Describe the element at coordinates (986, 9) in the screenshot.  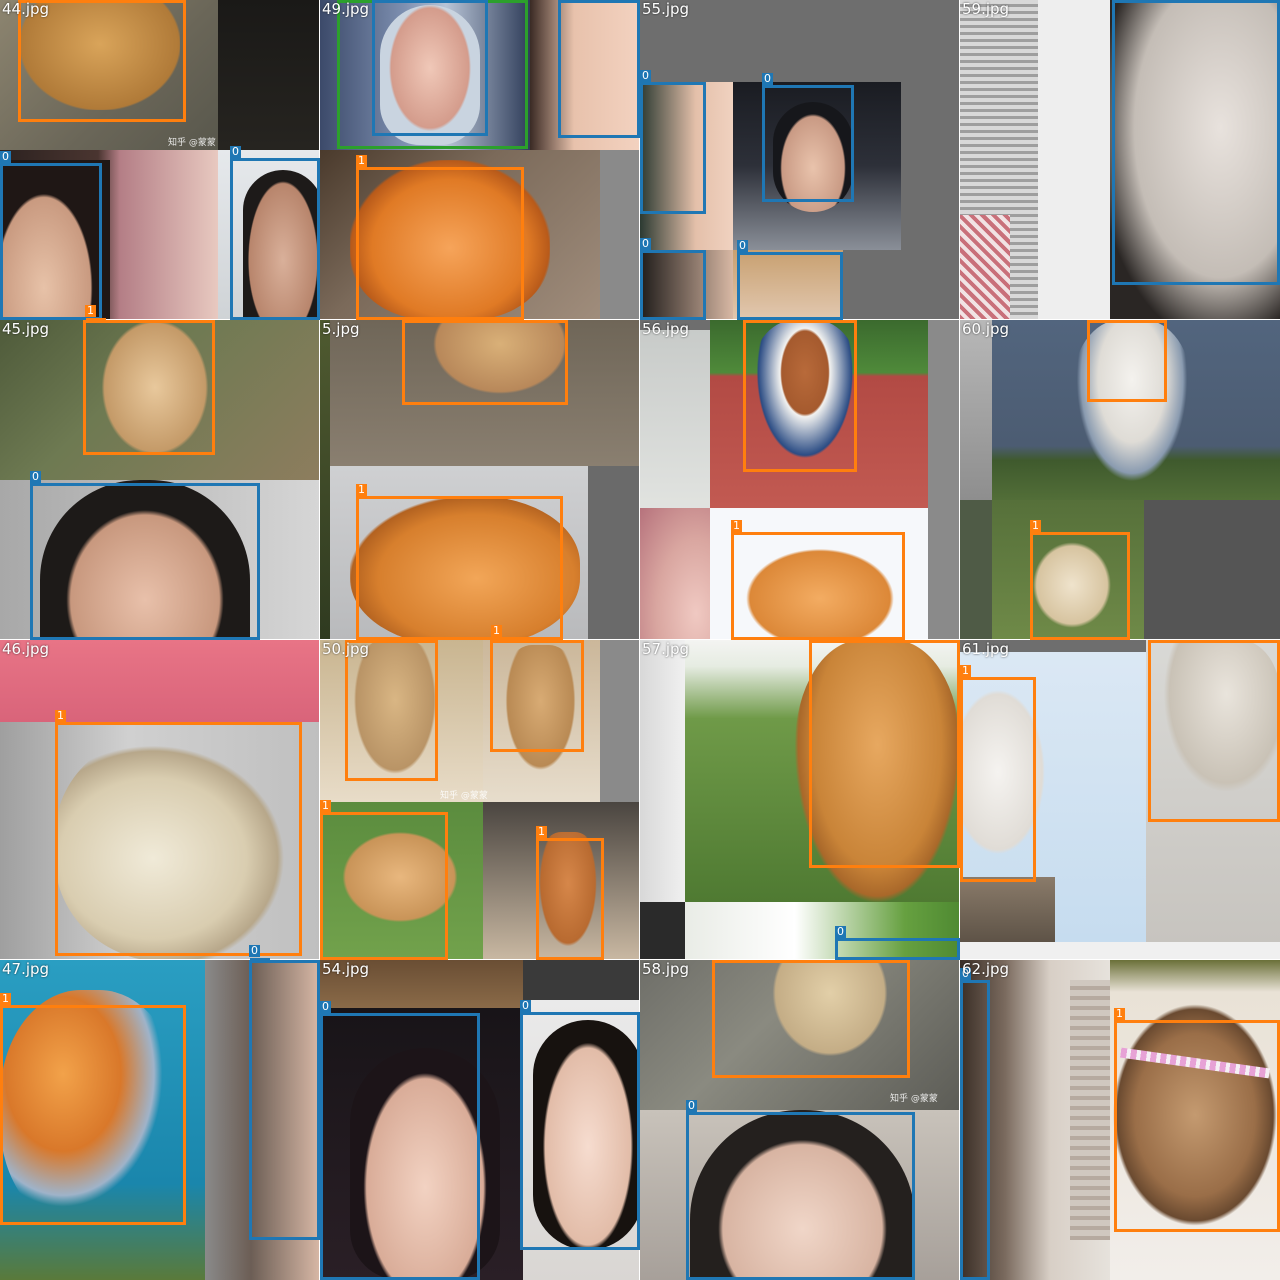
I see `tile-filename: 59.jpg` at that location.